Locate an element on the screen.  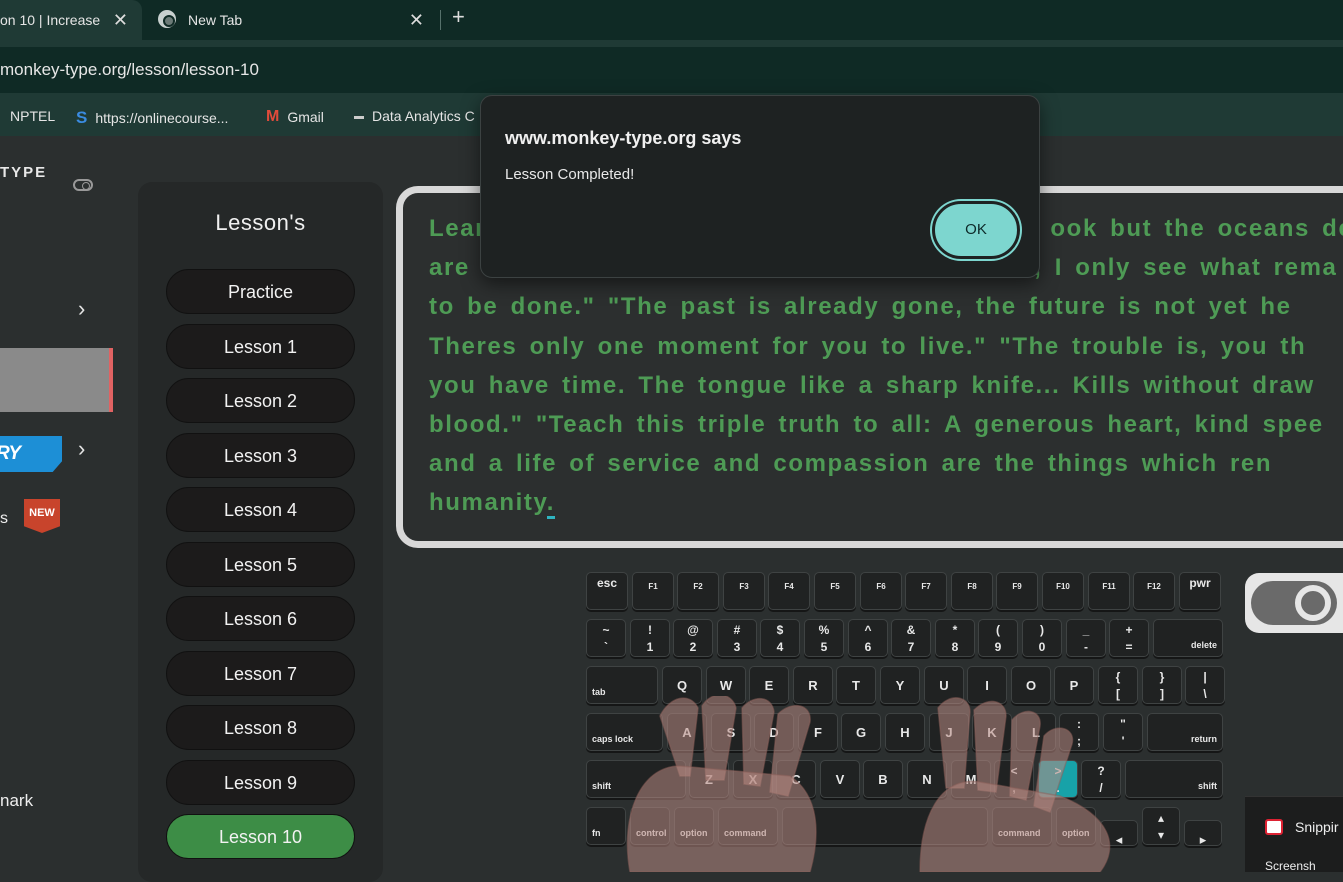
key-command-left: command is located at coordinates (748, 826).